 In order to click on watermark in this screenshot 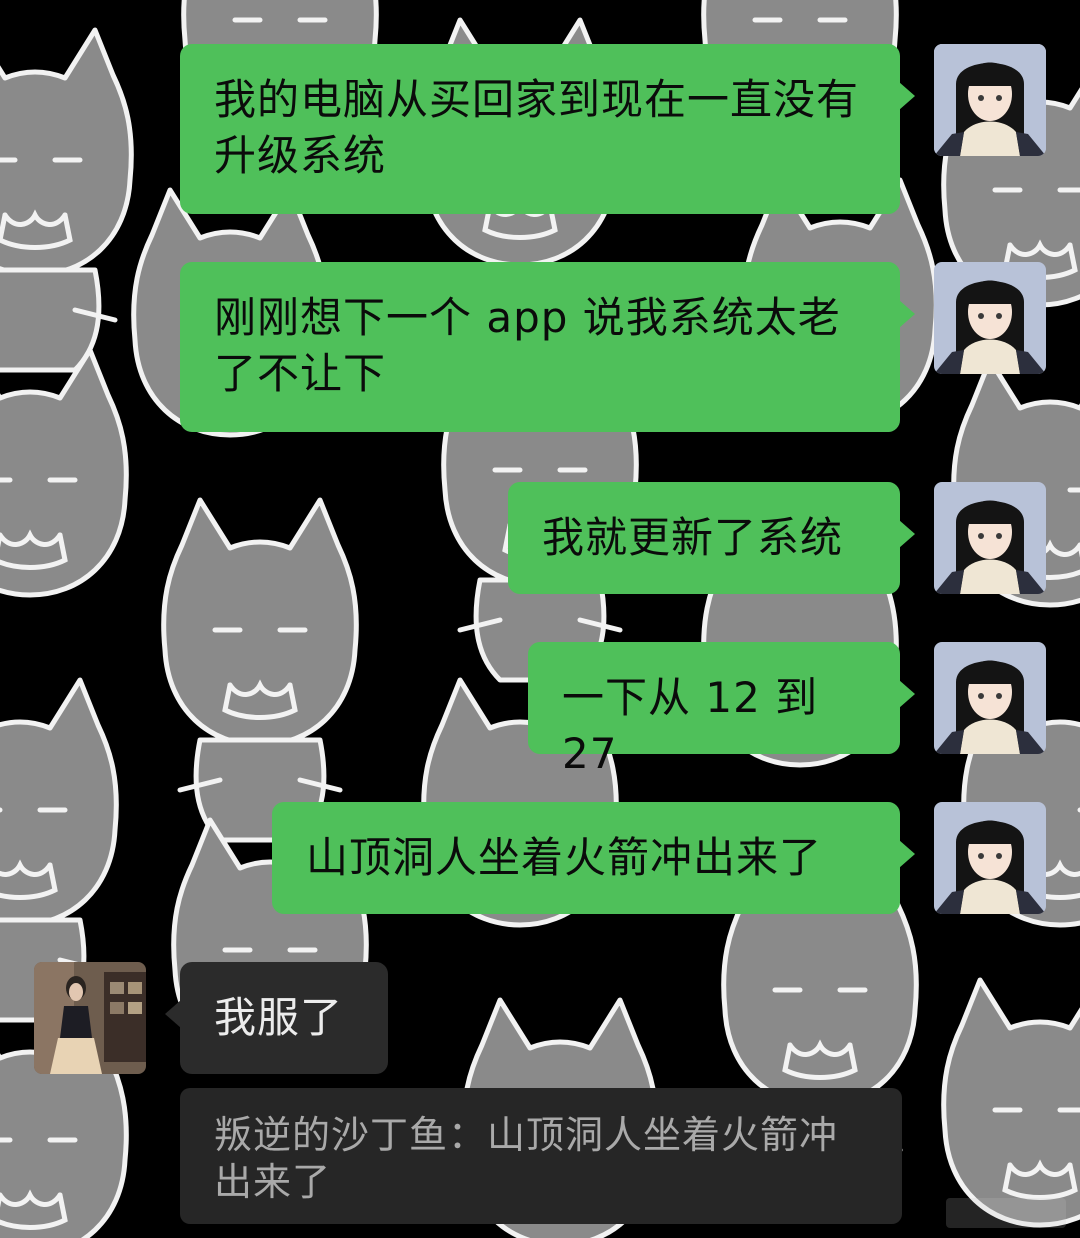, I will do `click(1006, 1213)`.